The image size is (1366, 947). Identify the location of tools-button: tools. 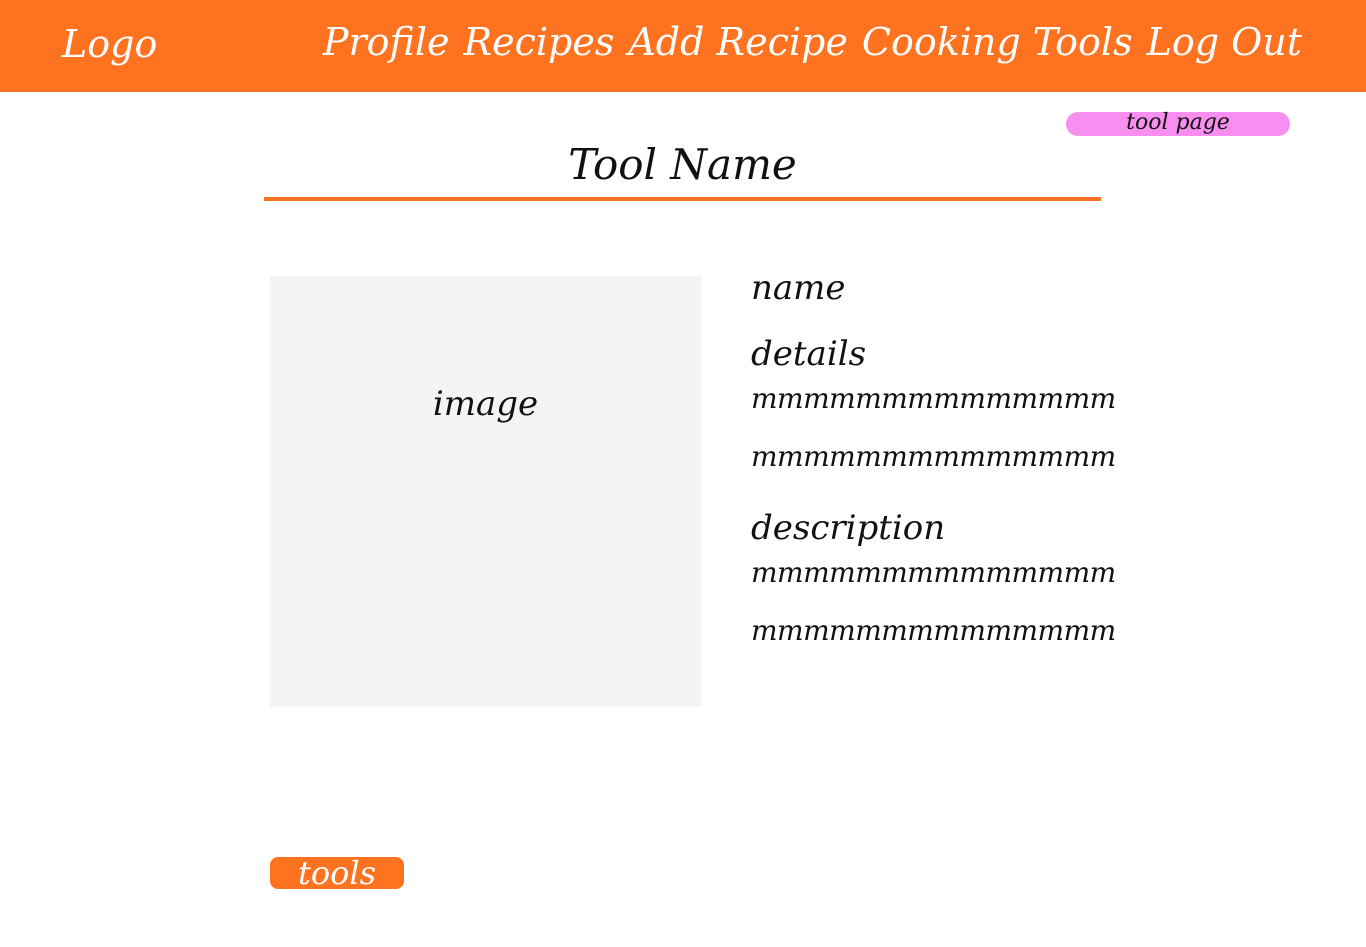
(337, 873).